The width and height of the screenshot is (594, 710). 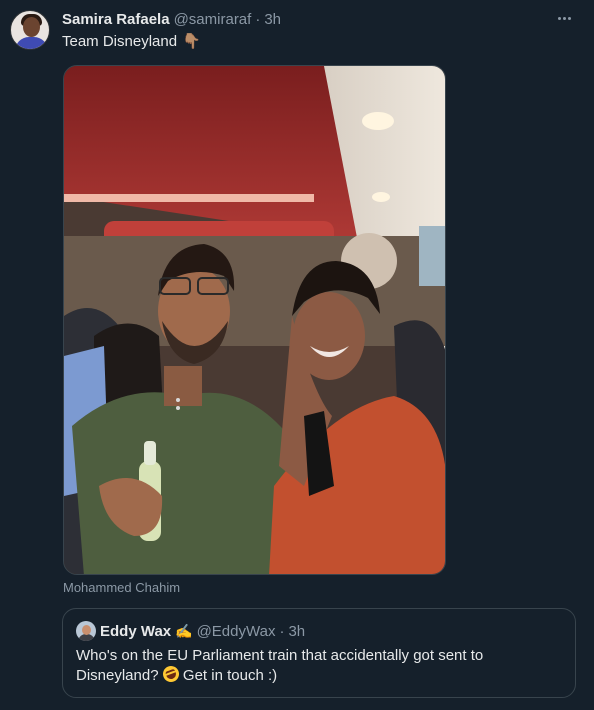 I want to click on tweet-text-content: Team Disneyland, so click(x=120, y=41).